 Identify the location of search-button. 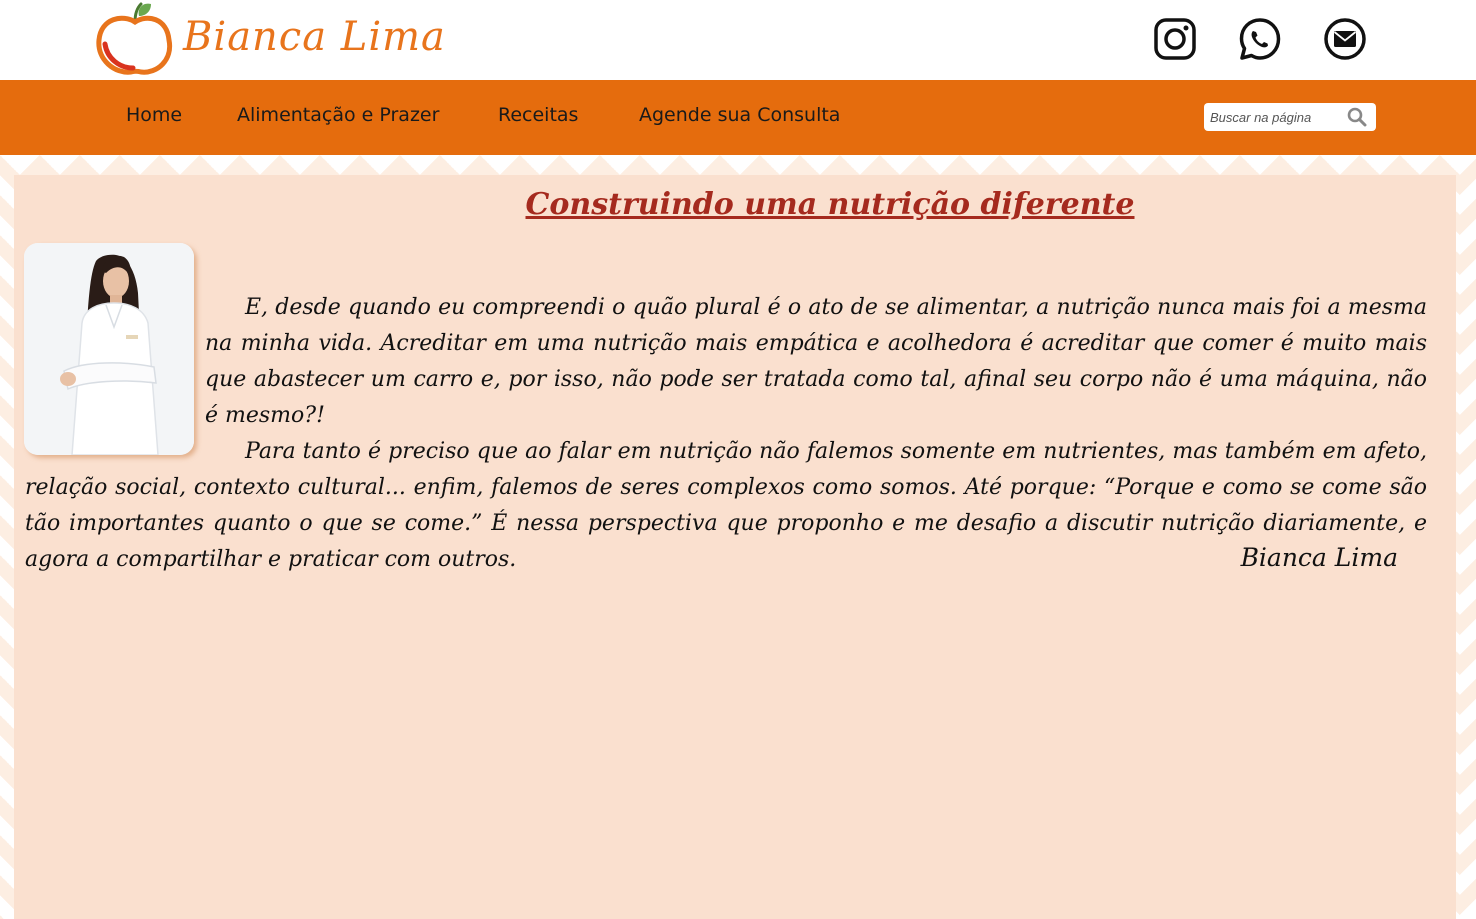
(1357, 117).